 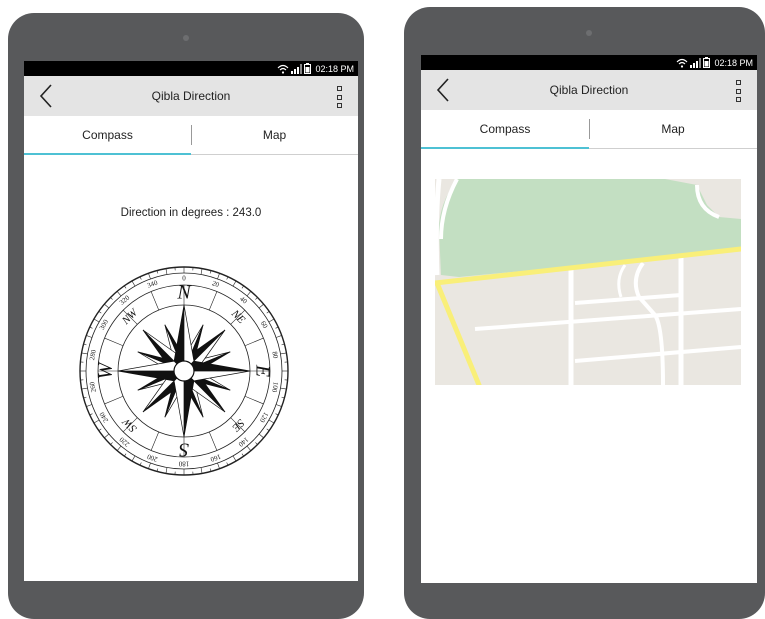 What do you see at coordinates (184, 293) in the screenshot?
I see `compass-cardinal-label: N` at bounding box center [184, 293].